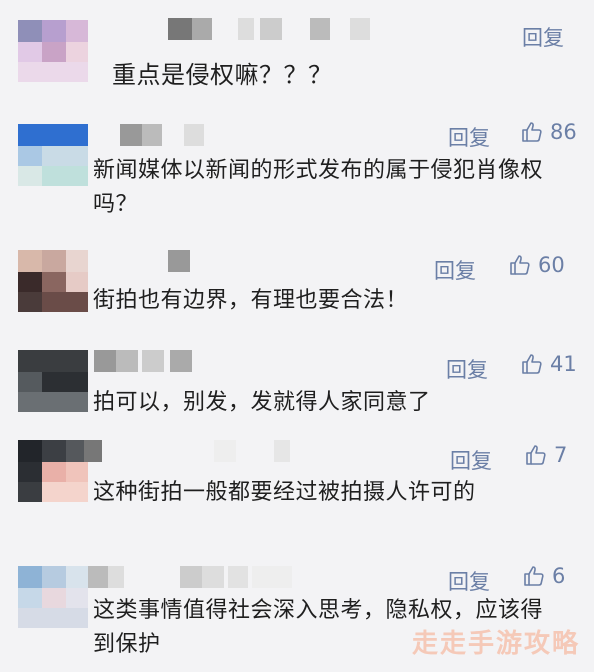  Describe the element at coordinates (551, 265) in the screenshot. I see `like-count: 60` at that location.